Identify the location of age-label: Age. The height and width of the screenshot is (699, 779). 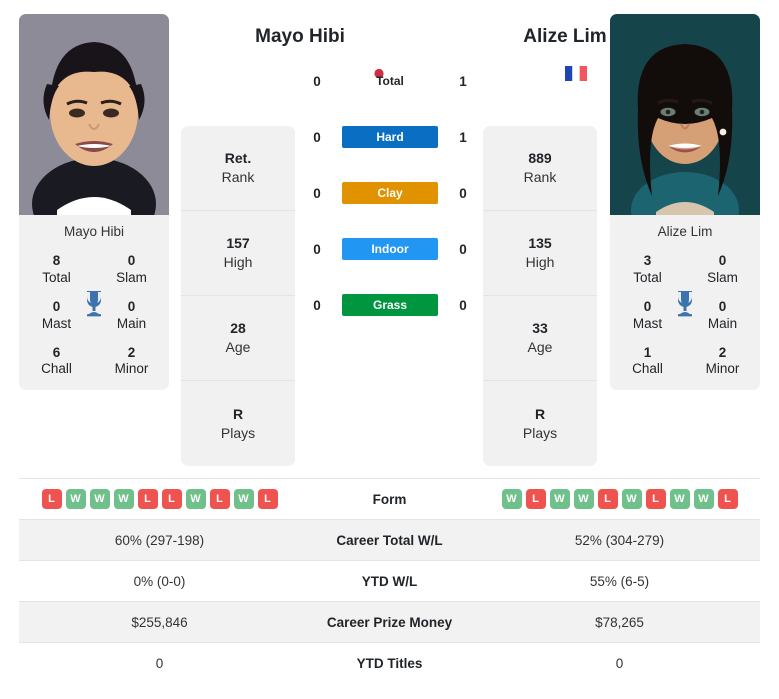
(238, 347).